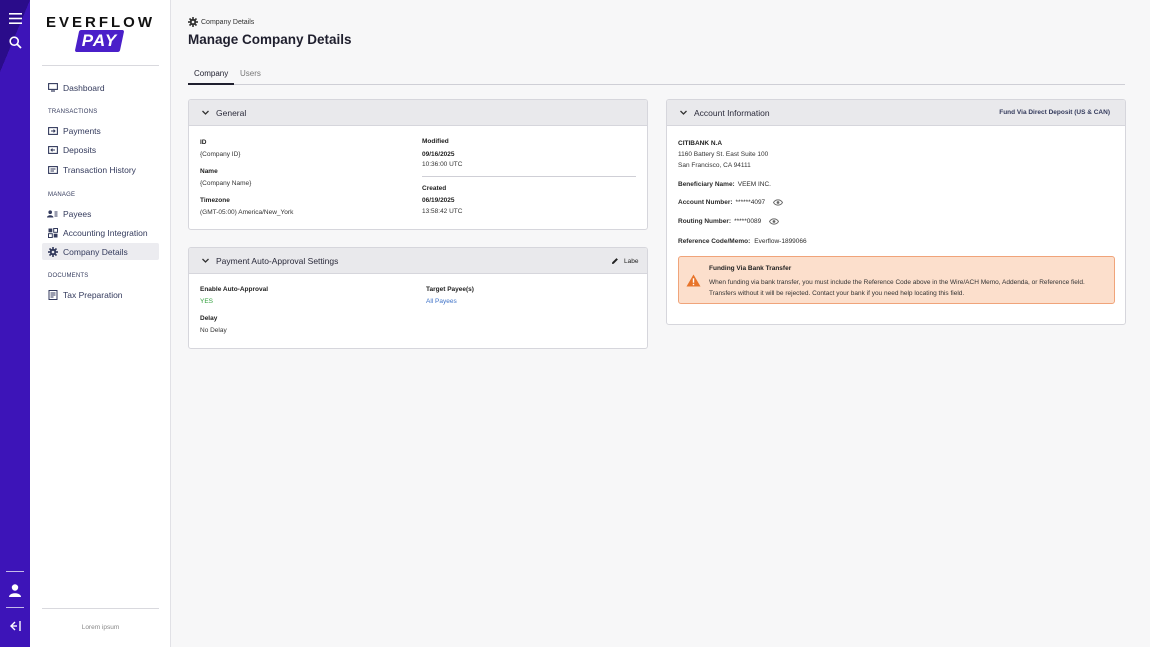  I want to click on routing-number-label: Routing Number:, so click(705, 221).